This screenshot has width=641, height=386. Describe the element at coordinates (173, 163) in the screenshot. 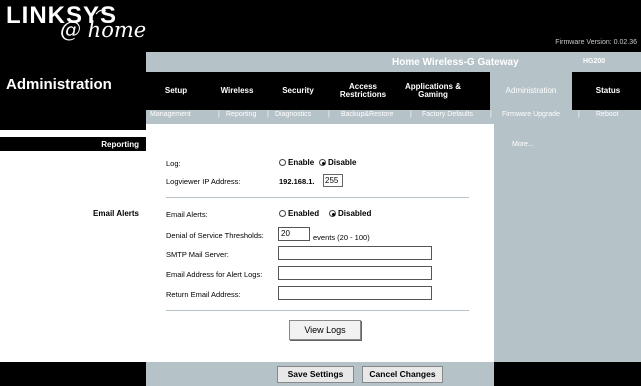

I see `log-label: Log:` at that location.